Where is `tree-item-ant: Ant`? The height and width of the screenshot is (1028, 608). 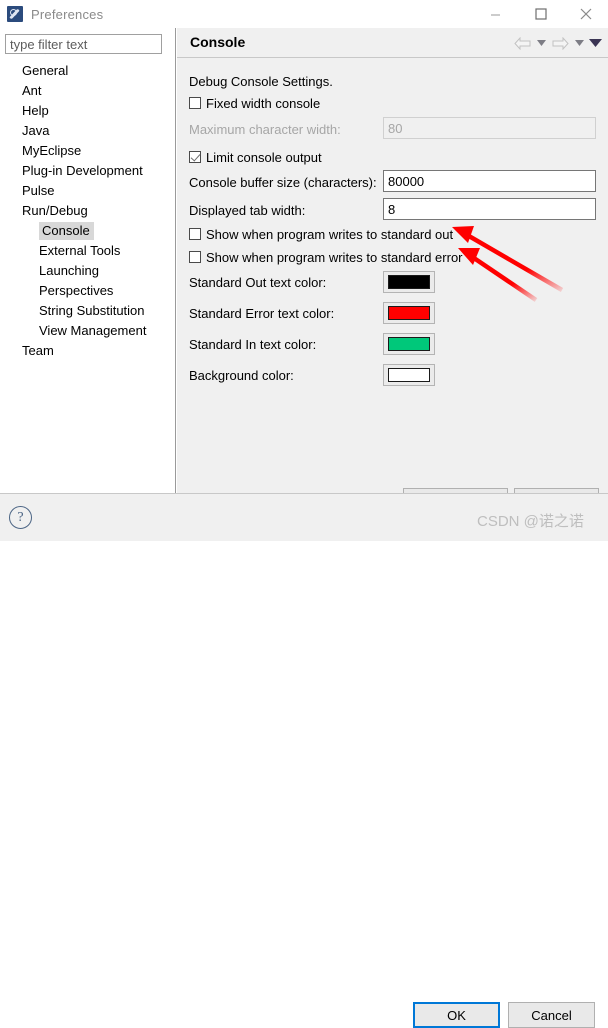 tree-item-ant: Ant is located at coordinates (88, 91).